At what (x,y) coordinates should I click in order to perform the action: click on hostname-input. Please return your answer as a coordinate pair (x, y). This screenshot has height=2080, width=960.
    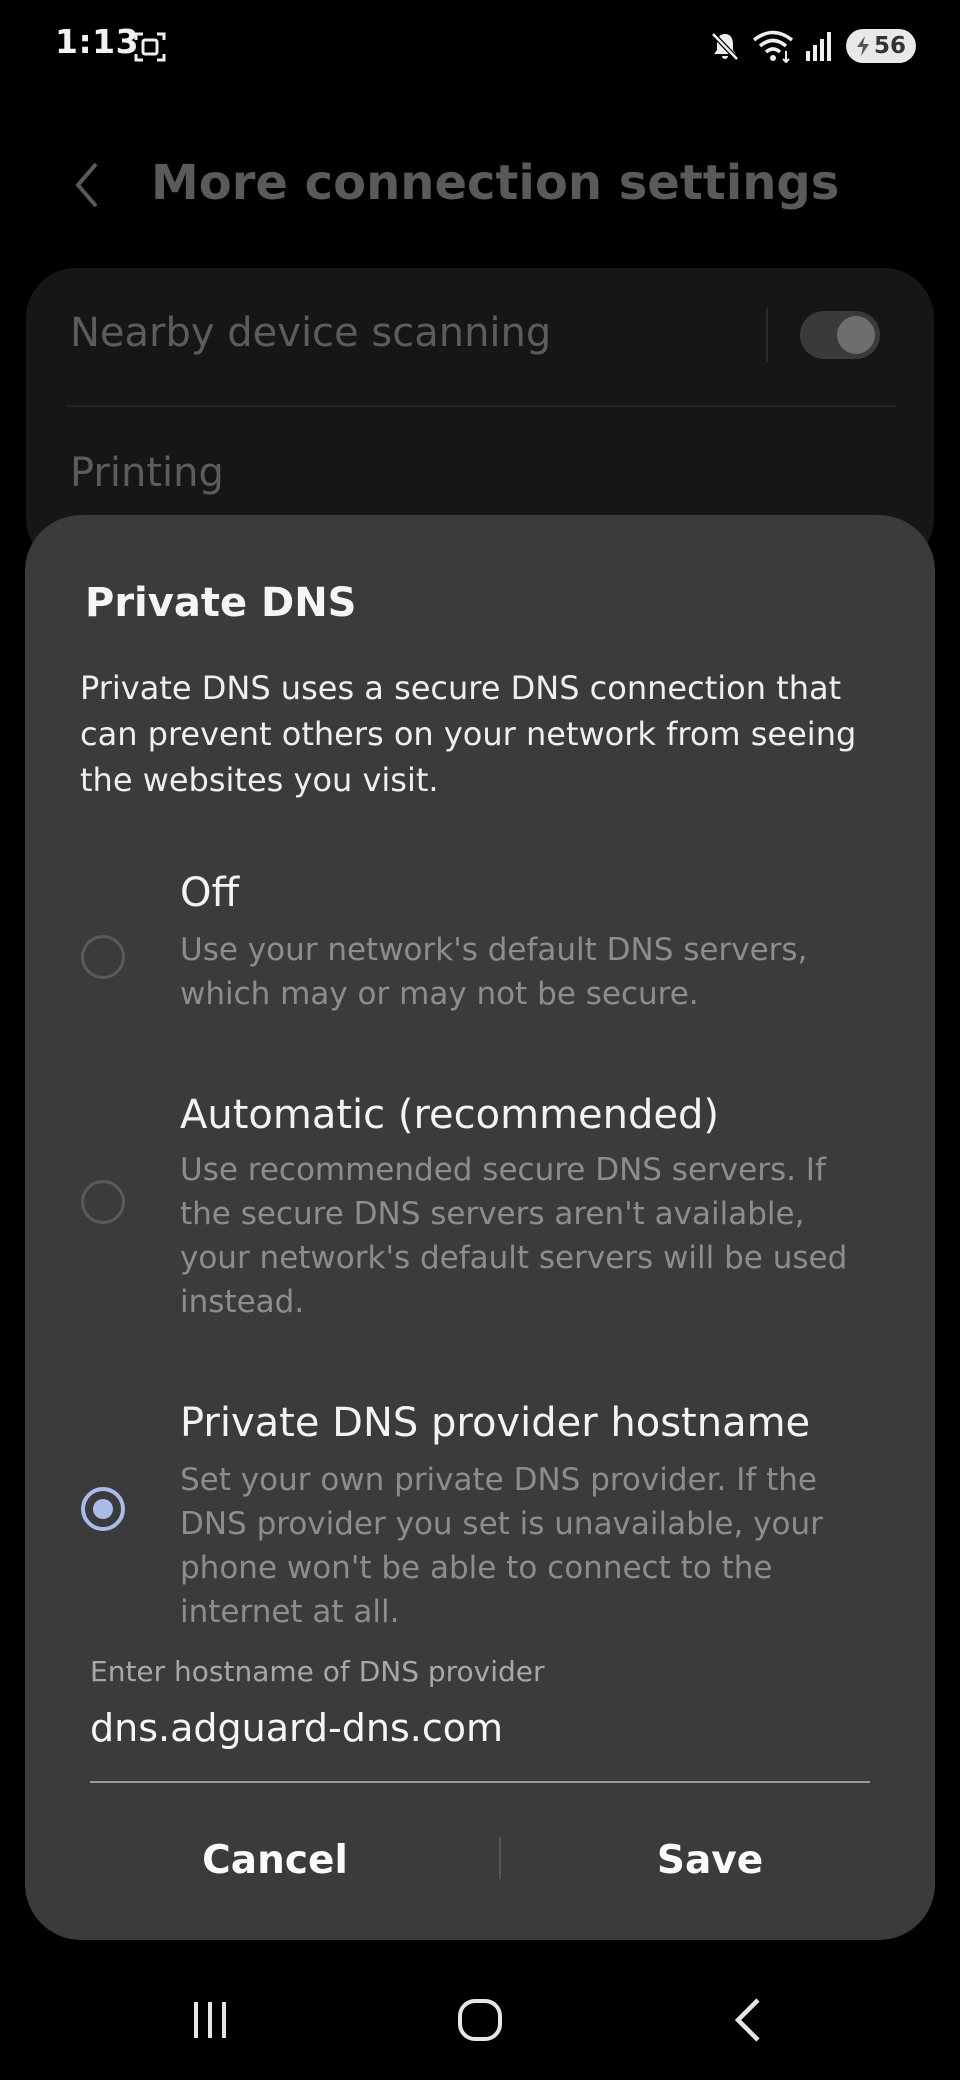
    Looking at the image, I should click on (480, 1728).